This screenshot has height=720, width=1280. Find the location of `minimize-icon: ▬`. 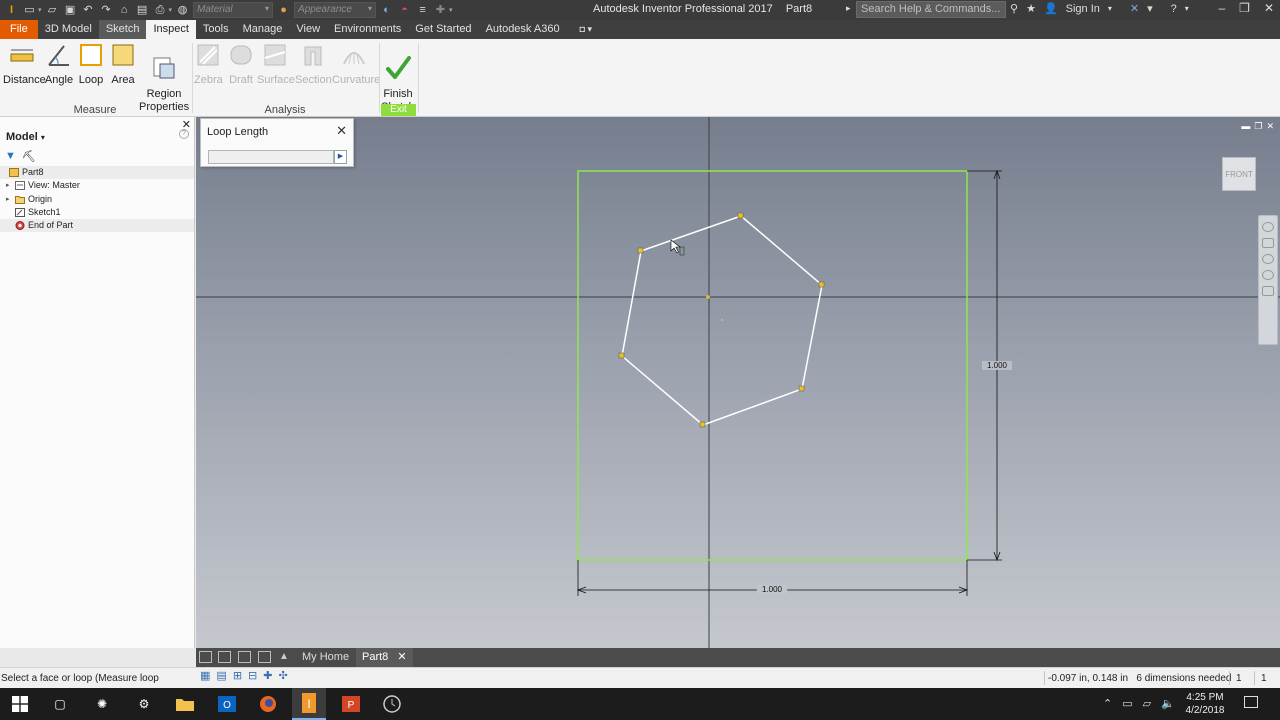

minimize-icon: ▬ is located at coordinates (1245, 126).